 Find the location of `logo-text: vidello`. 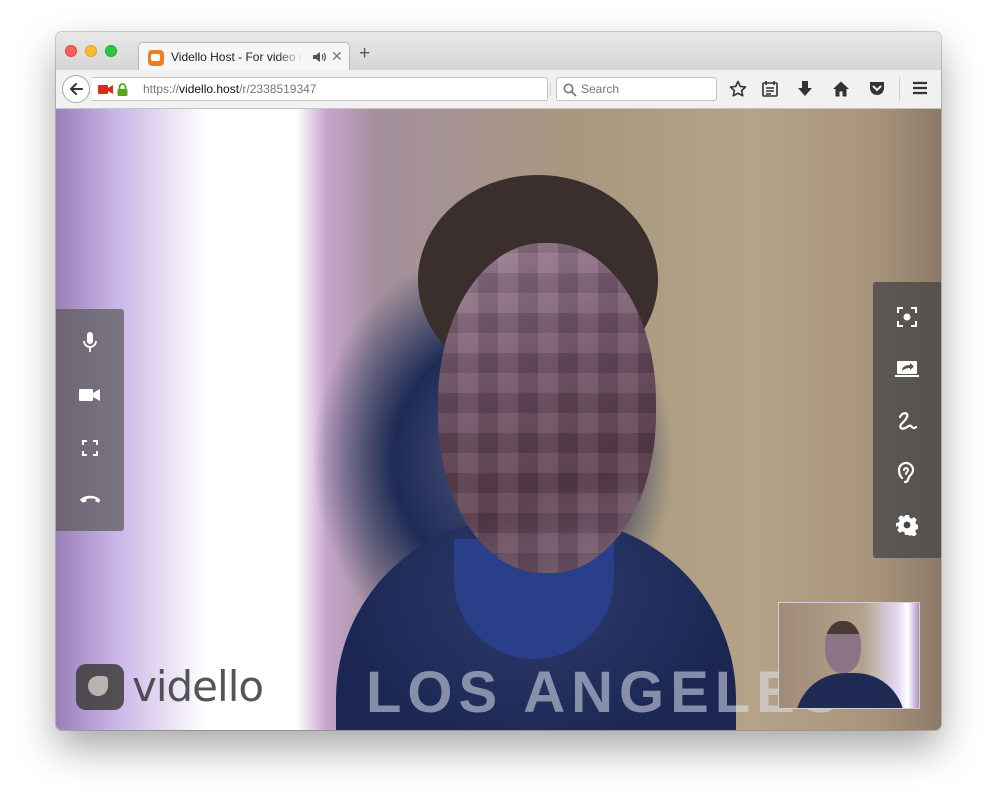

logo-text: vidello is located at coordinates (198, 686).